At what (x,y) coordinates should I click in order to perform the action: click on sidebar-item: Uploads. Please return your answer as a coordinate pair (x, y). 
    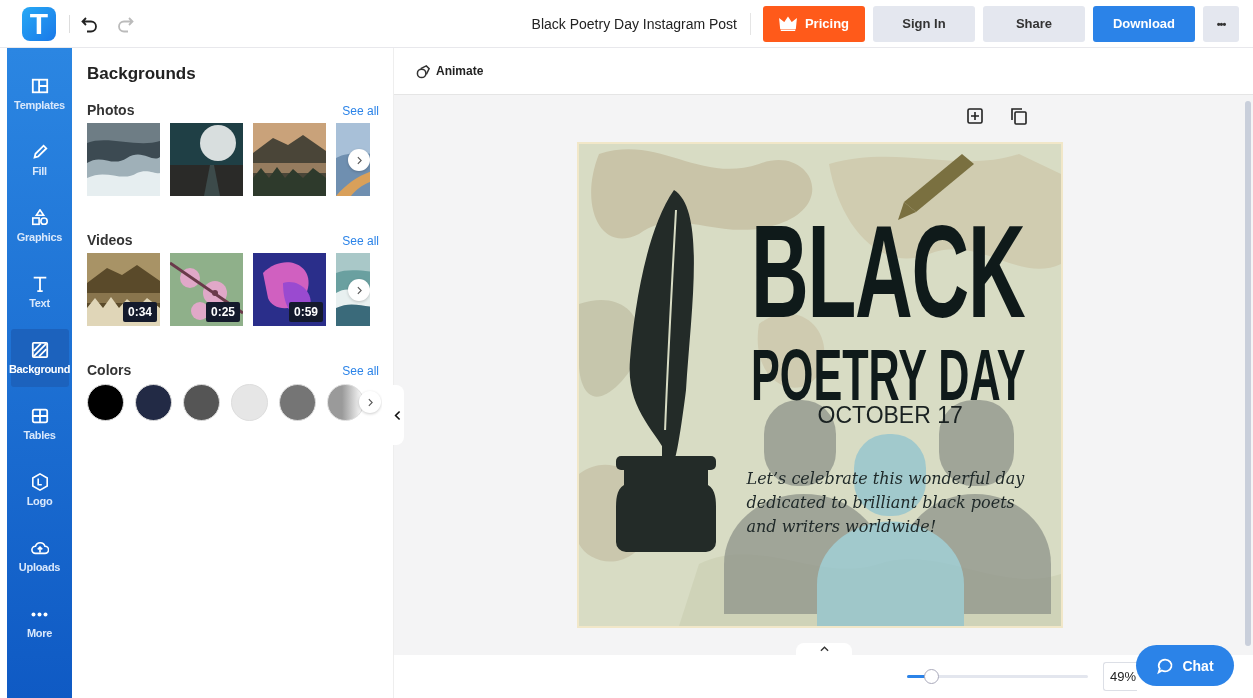
    Looking at the image, I should click on (39, 556).